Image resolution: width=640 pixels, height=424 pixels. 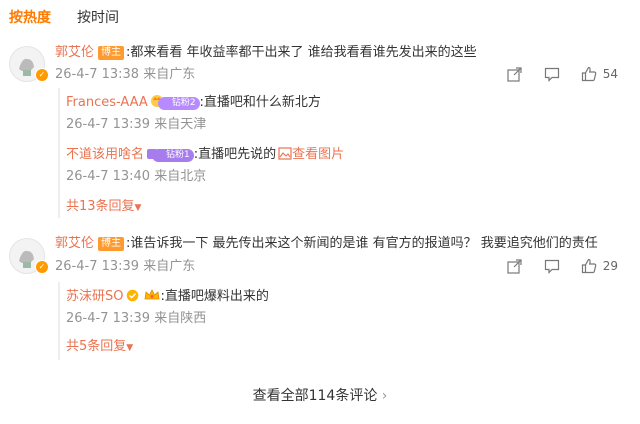 What do you see at coordinates (98, 19) in the screenshot?
I see `tab-by-time: 按时间` at bounding box center [98, 19].